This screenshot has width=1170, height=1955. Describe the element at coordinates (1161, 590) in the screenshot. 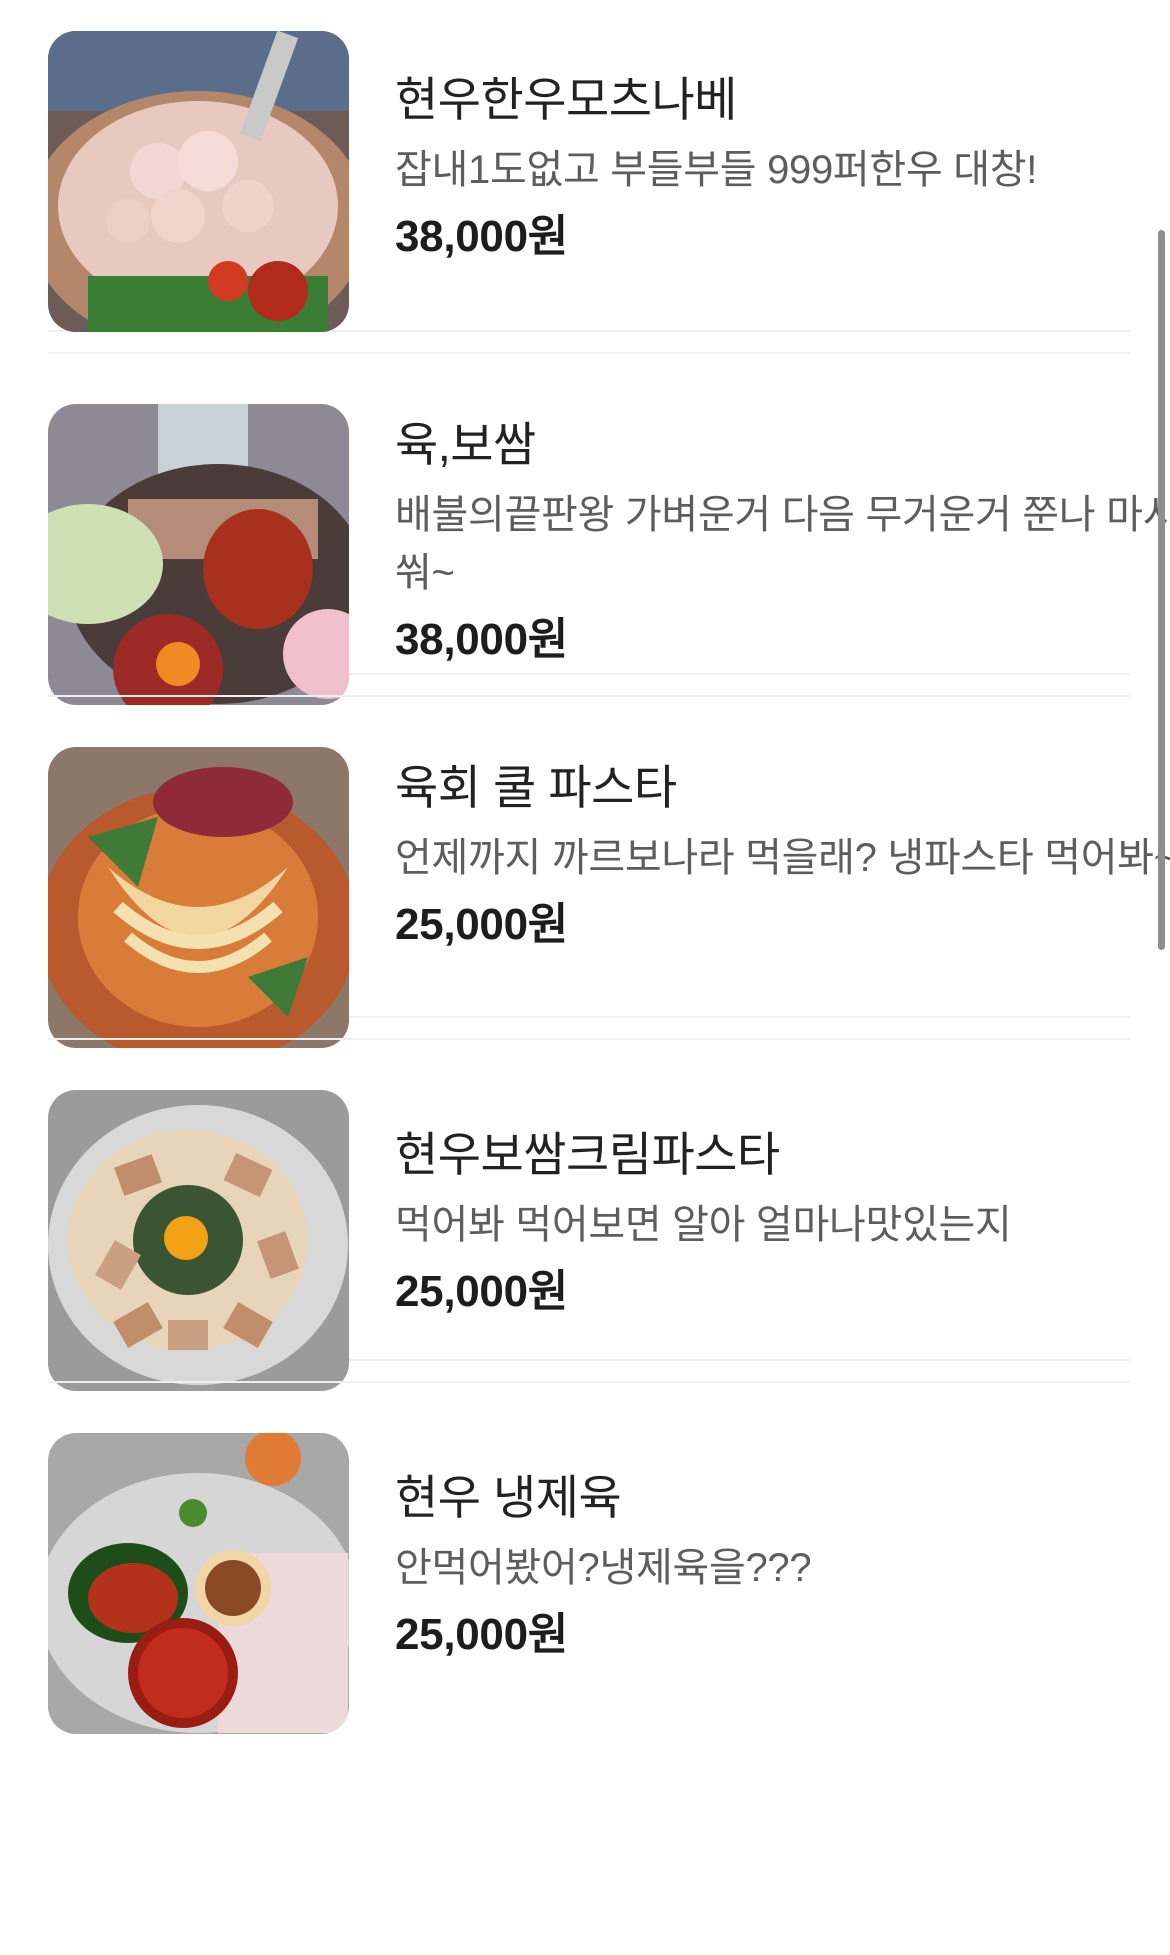

I see `scrollbar` at that location.